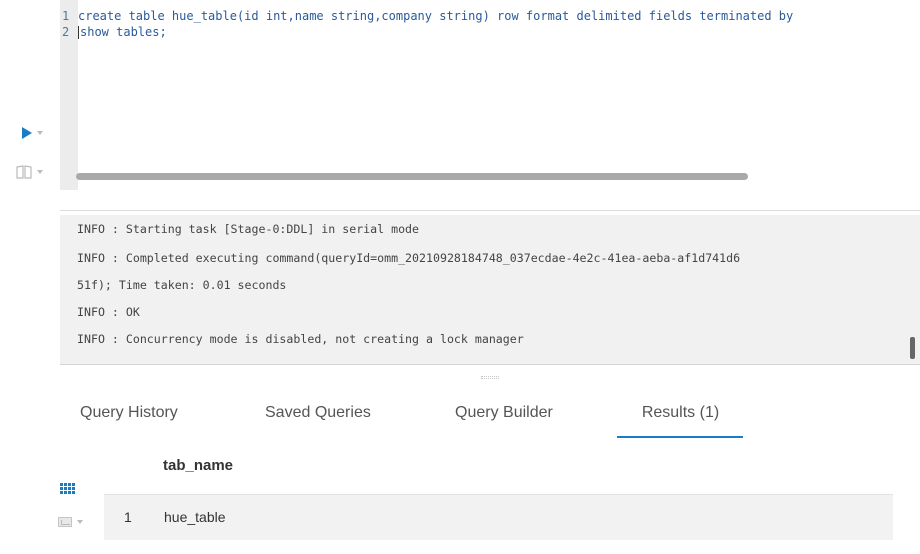  I want to click on chart-icon, so click(65, 522).